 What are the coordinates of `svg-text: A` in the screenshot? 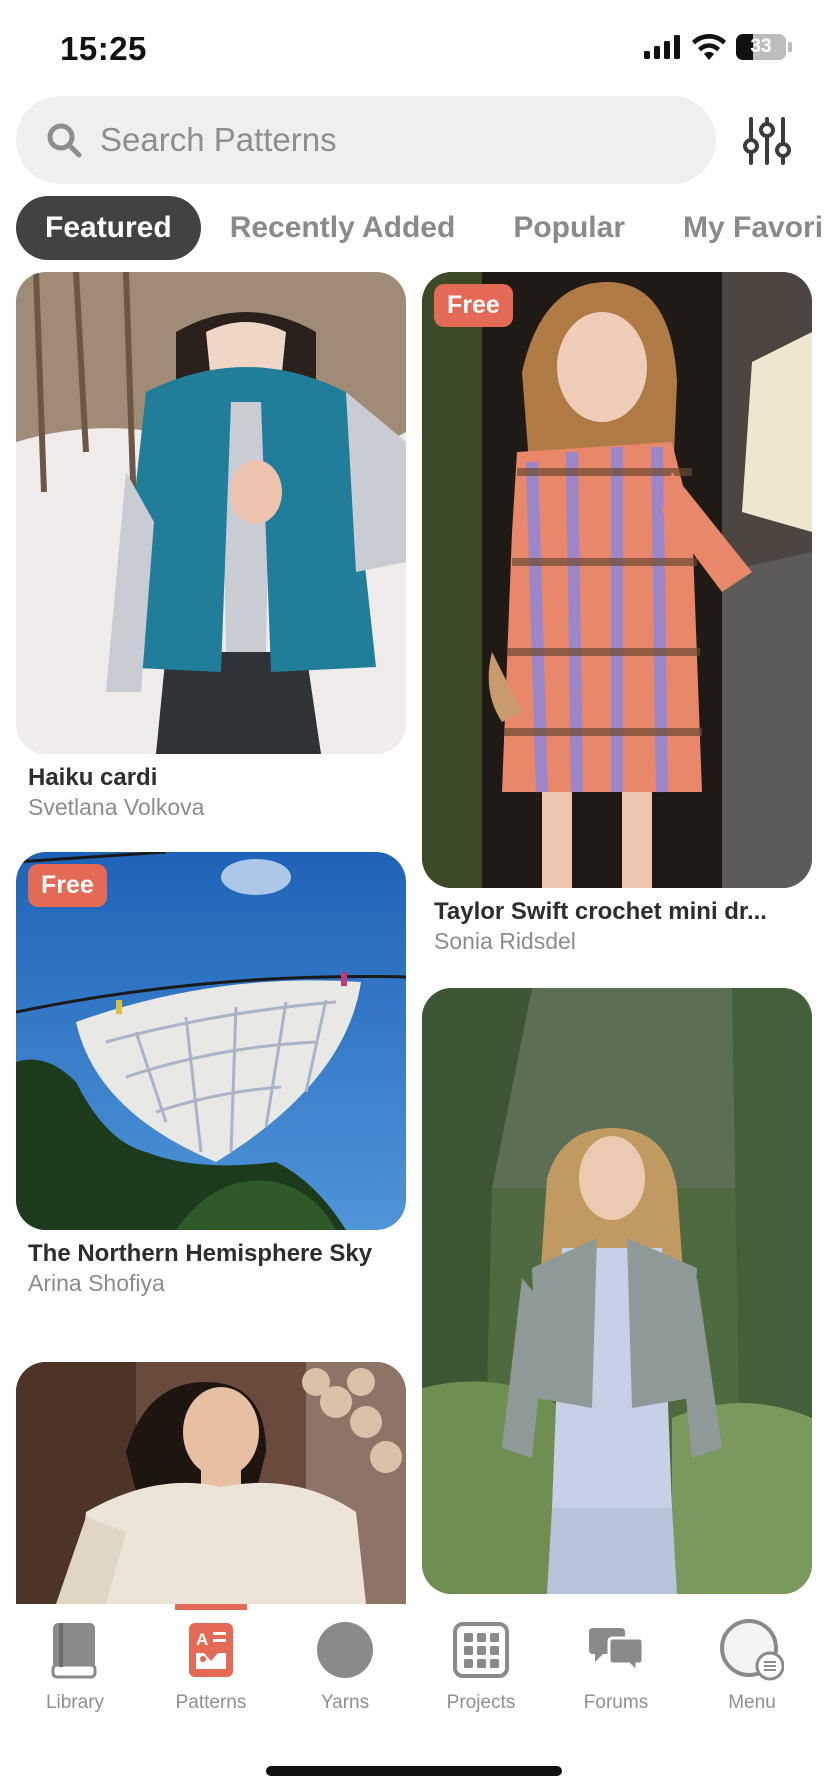 It's located at (202, 1639).